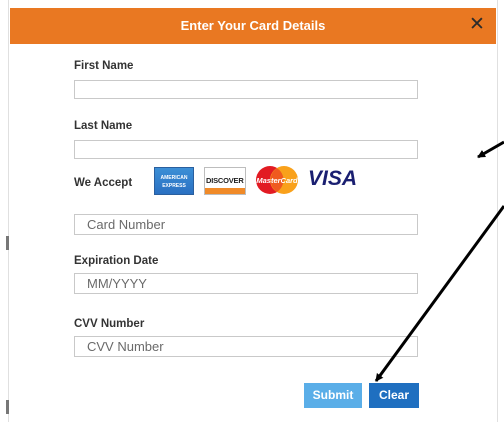  What do you see at coordinates (246, 346) in the screenshot?
I see `cvv-field` at bounding box center [246, 346].